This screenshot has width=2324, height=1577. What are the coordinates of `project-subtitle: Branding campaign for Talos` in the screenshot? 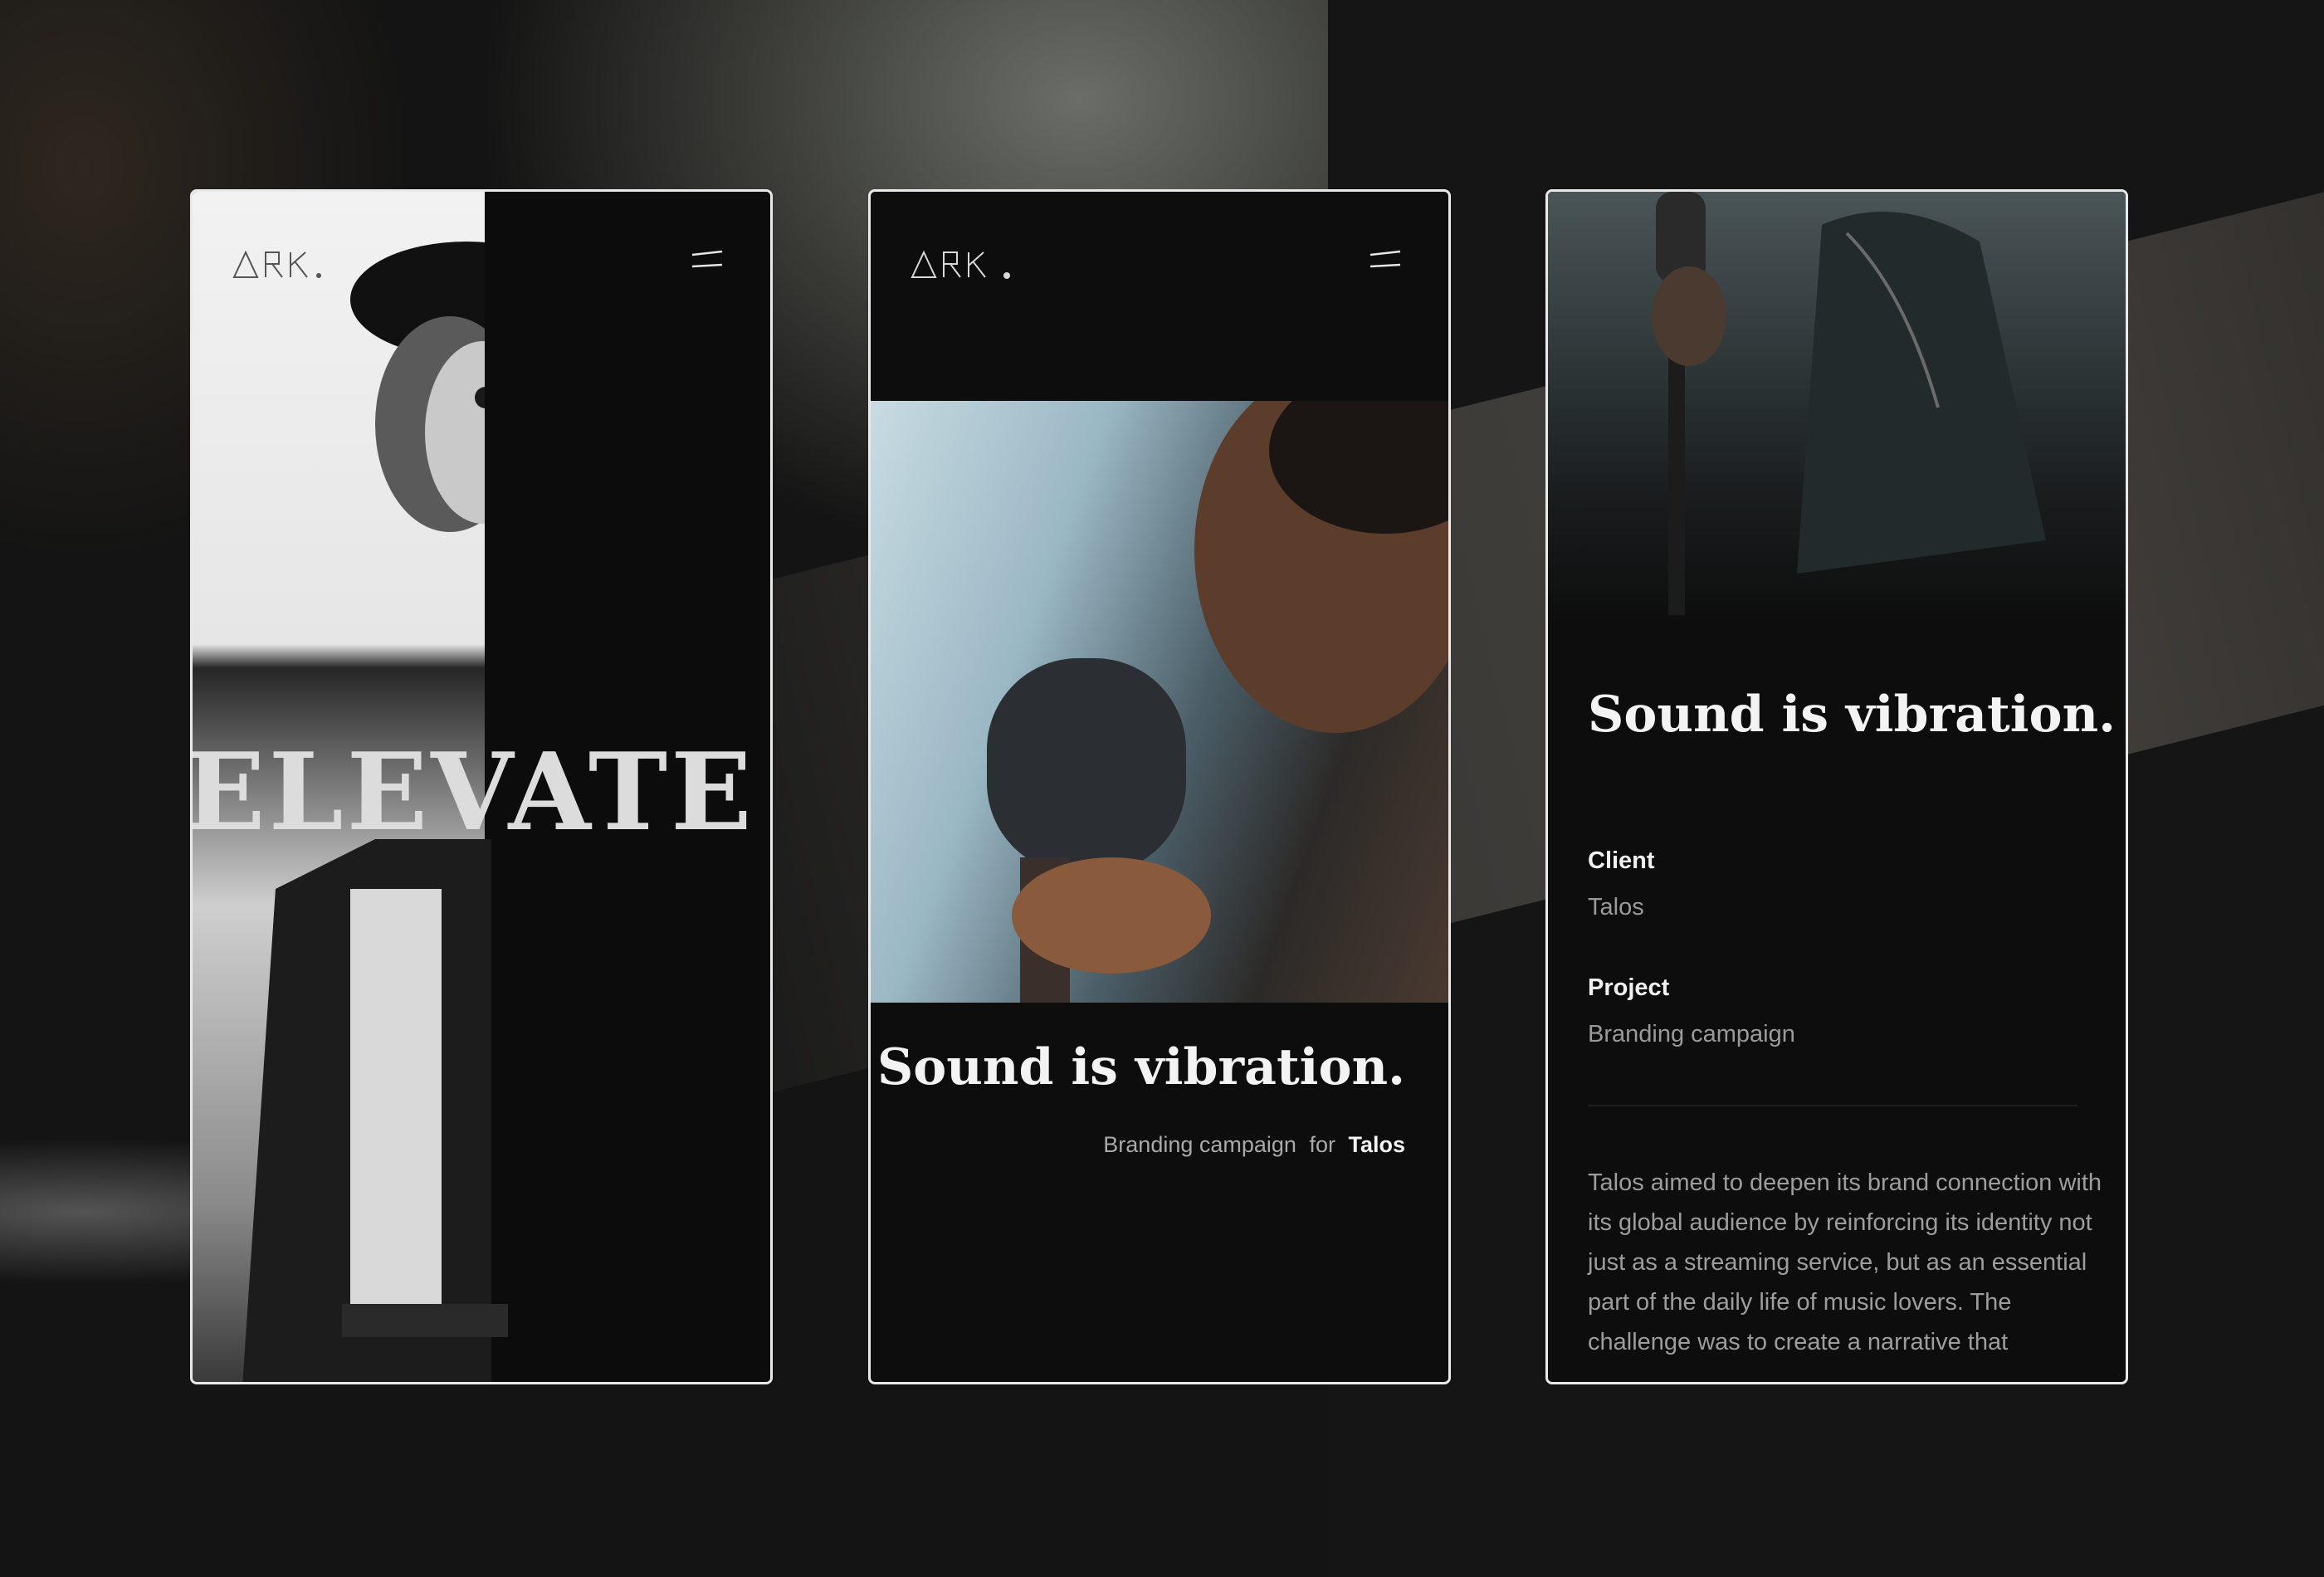 It's located at (1254, 1145).